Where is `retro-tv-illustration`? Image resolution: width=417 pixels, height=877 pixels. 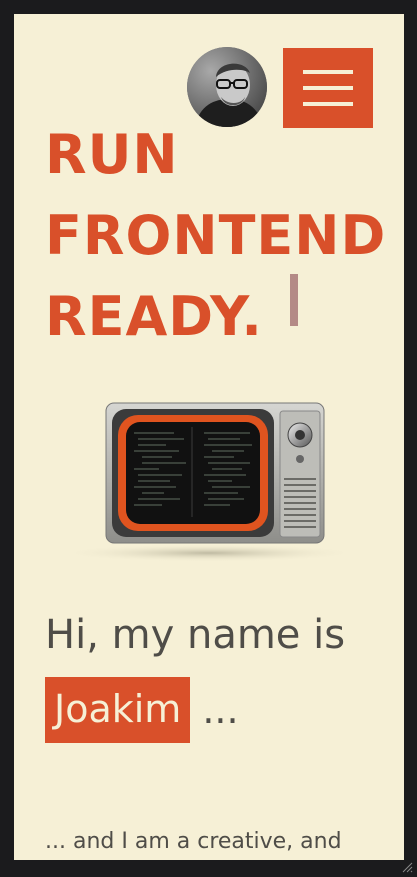 retro-tv-illustration is located at coordinates (209, 484).